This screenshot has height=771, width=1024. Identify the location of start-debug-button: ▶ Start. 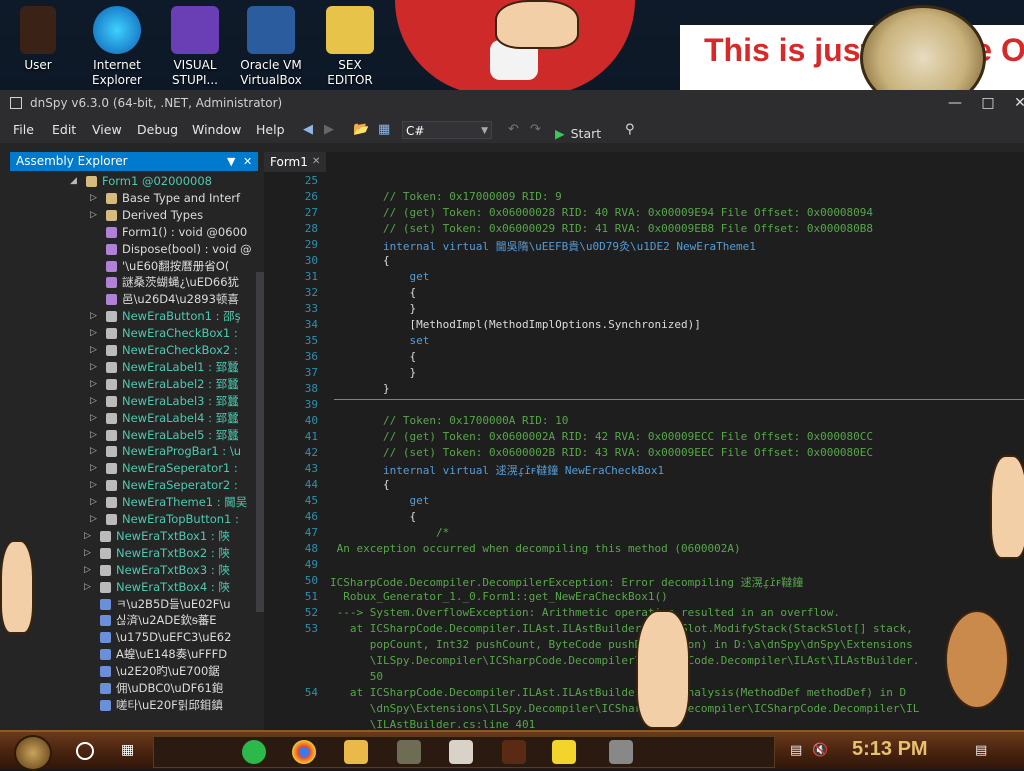
(578, 133).